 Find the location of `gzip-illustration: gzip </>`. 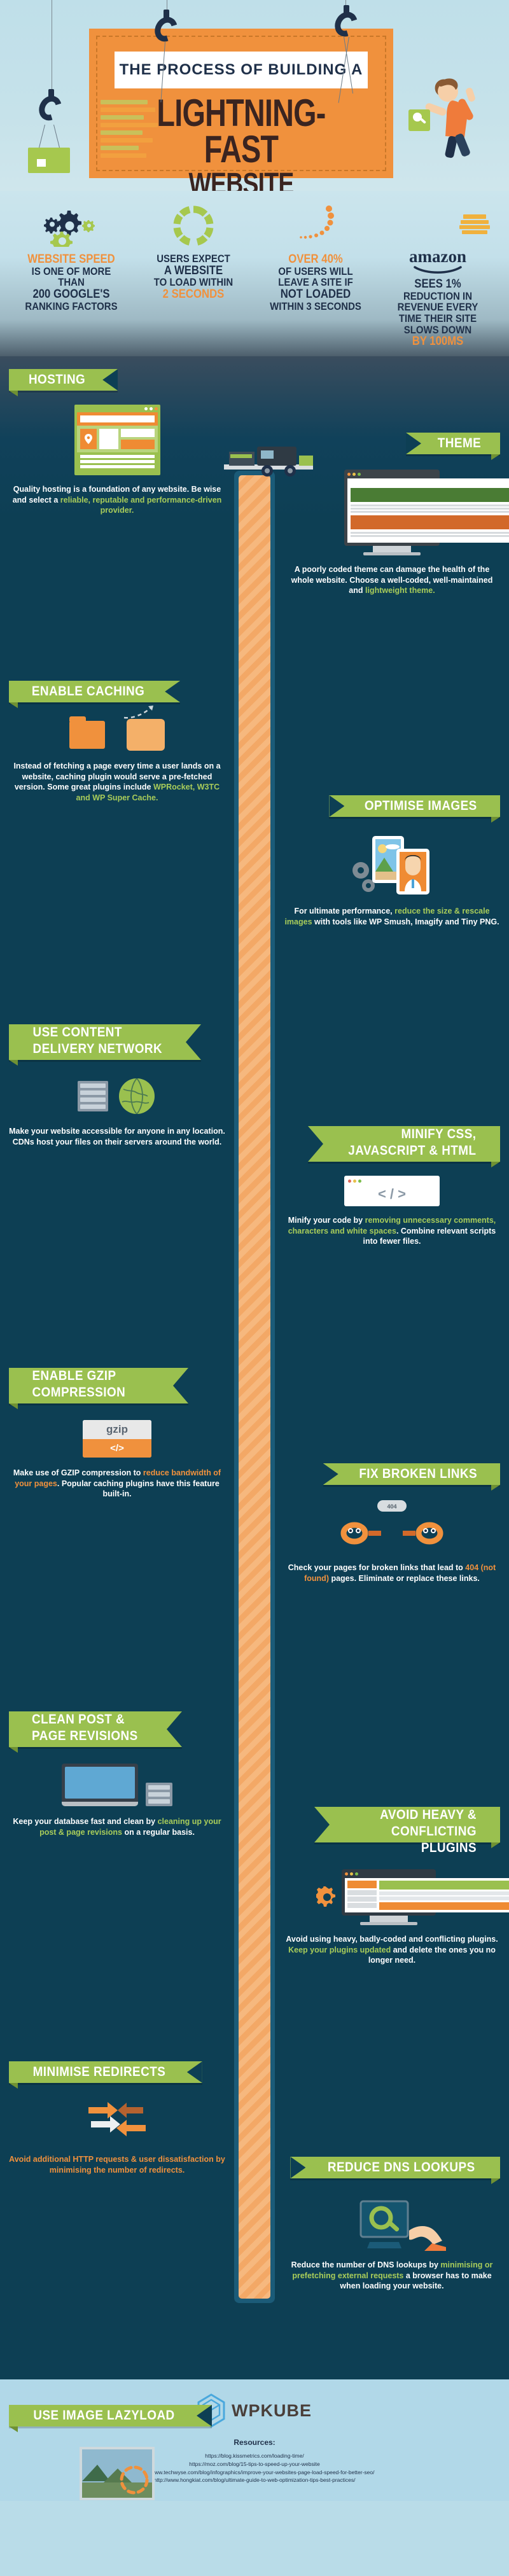

gzip-illustration: gzip </> is located at coordinates (117, 1439).